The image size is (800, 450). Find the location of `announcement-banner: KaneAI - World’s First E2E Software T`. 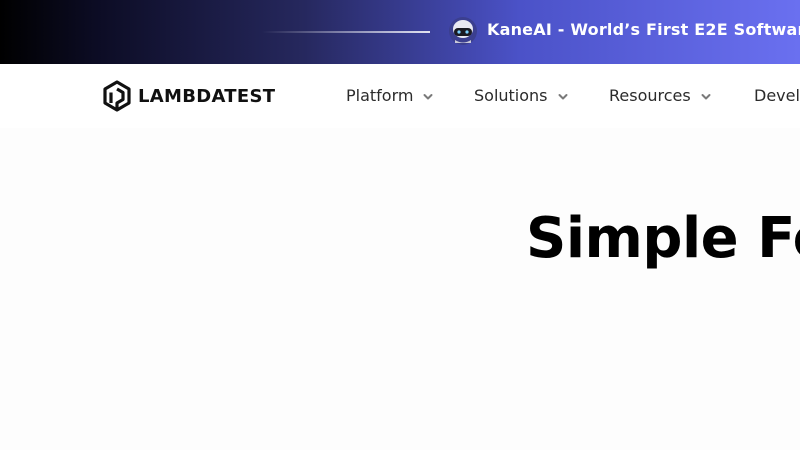

announcement-banner: KaneAI - World’s First E2E Software T is located at coordinates (400, 32).